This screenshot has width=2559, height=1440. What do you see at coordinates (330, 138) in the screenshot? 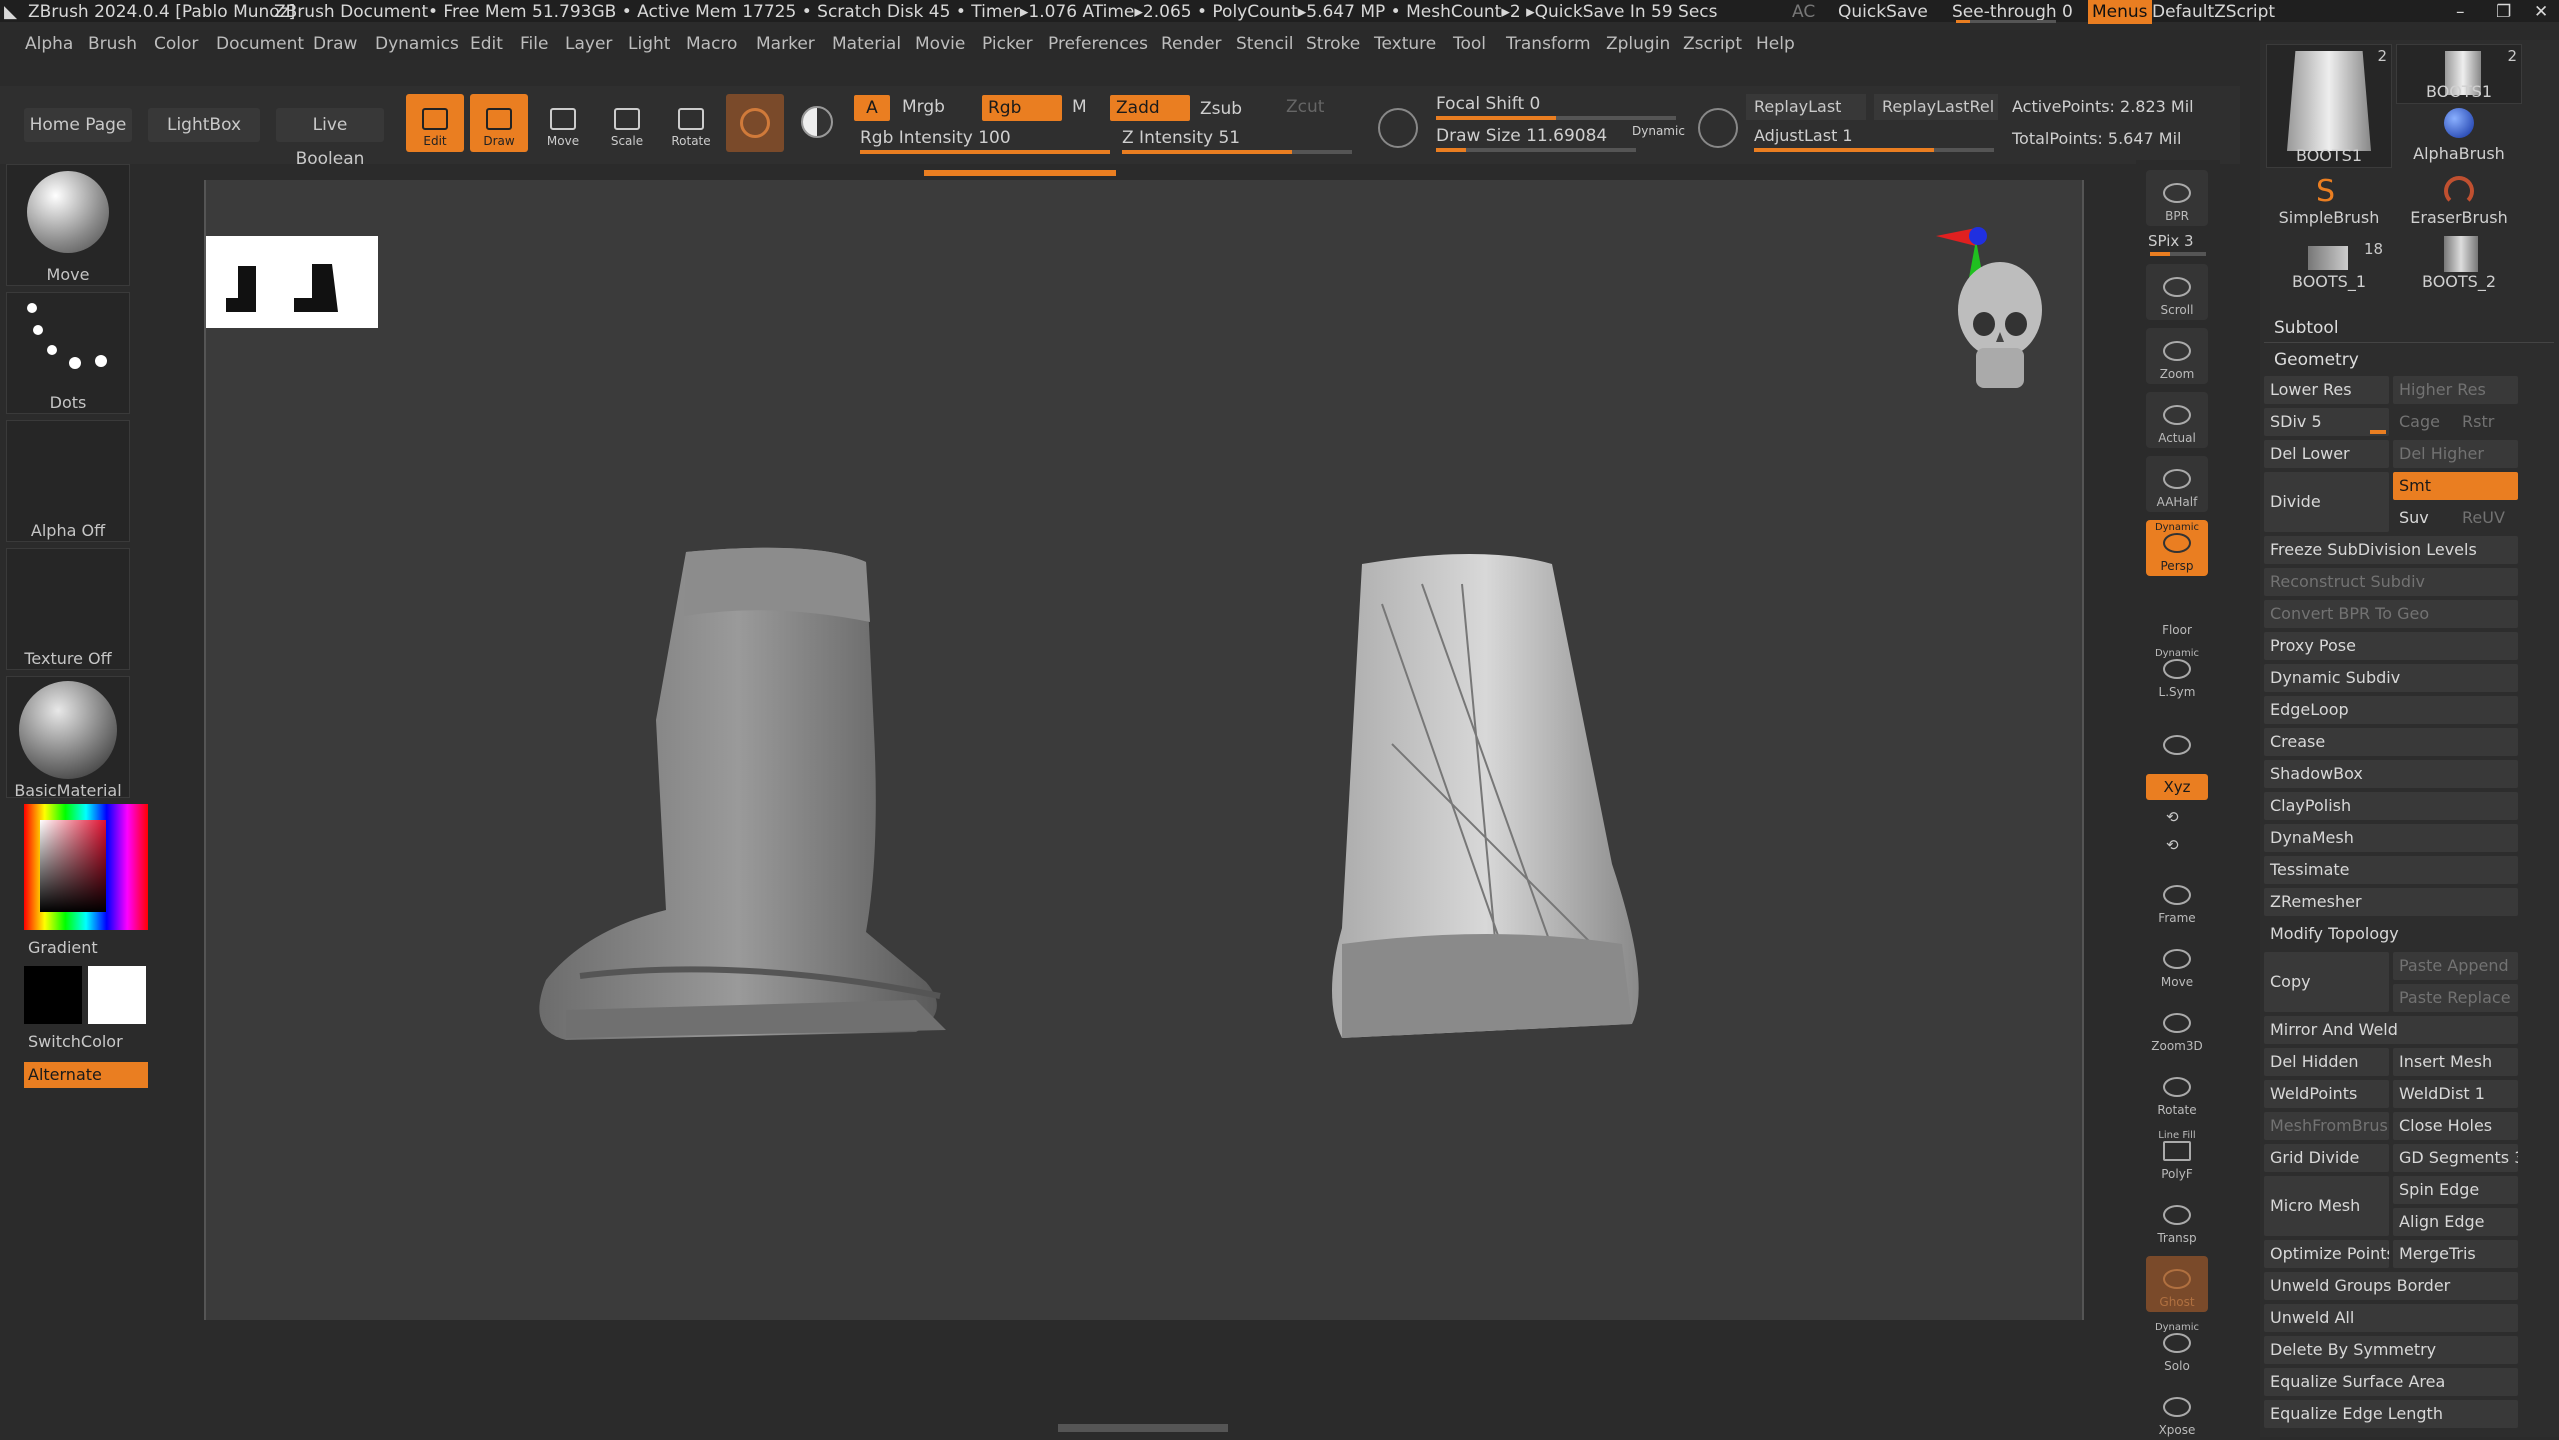
I see `live-boolean-button: Live Boolean` at bounding box center [330, 138].